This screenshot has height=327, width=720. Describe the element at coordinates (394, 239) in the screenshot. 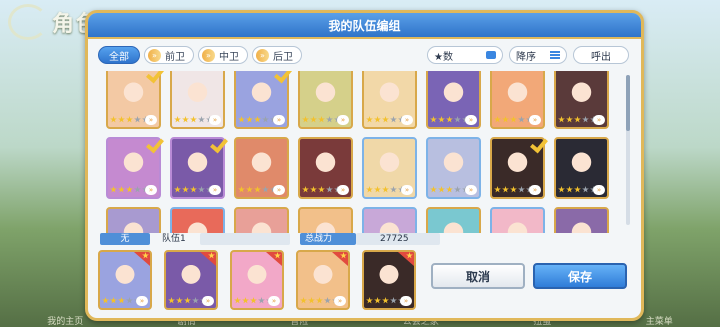

I see `total-power-value: 27725` at that location.